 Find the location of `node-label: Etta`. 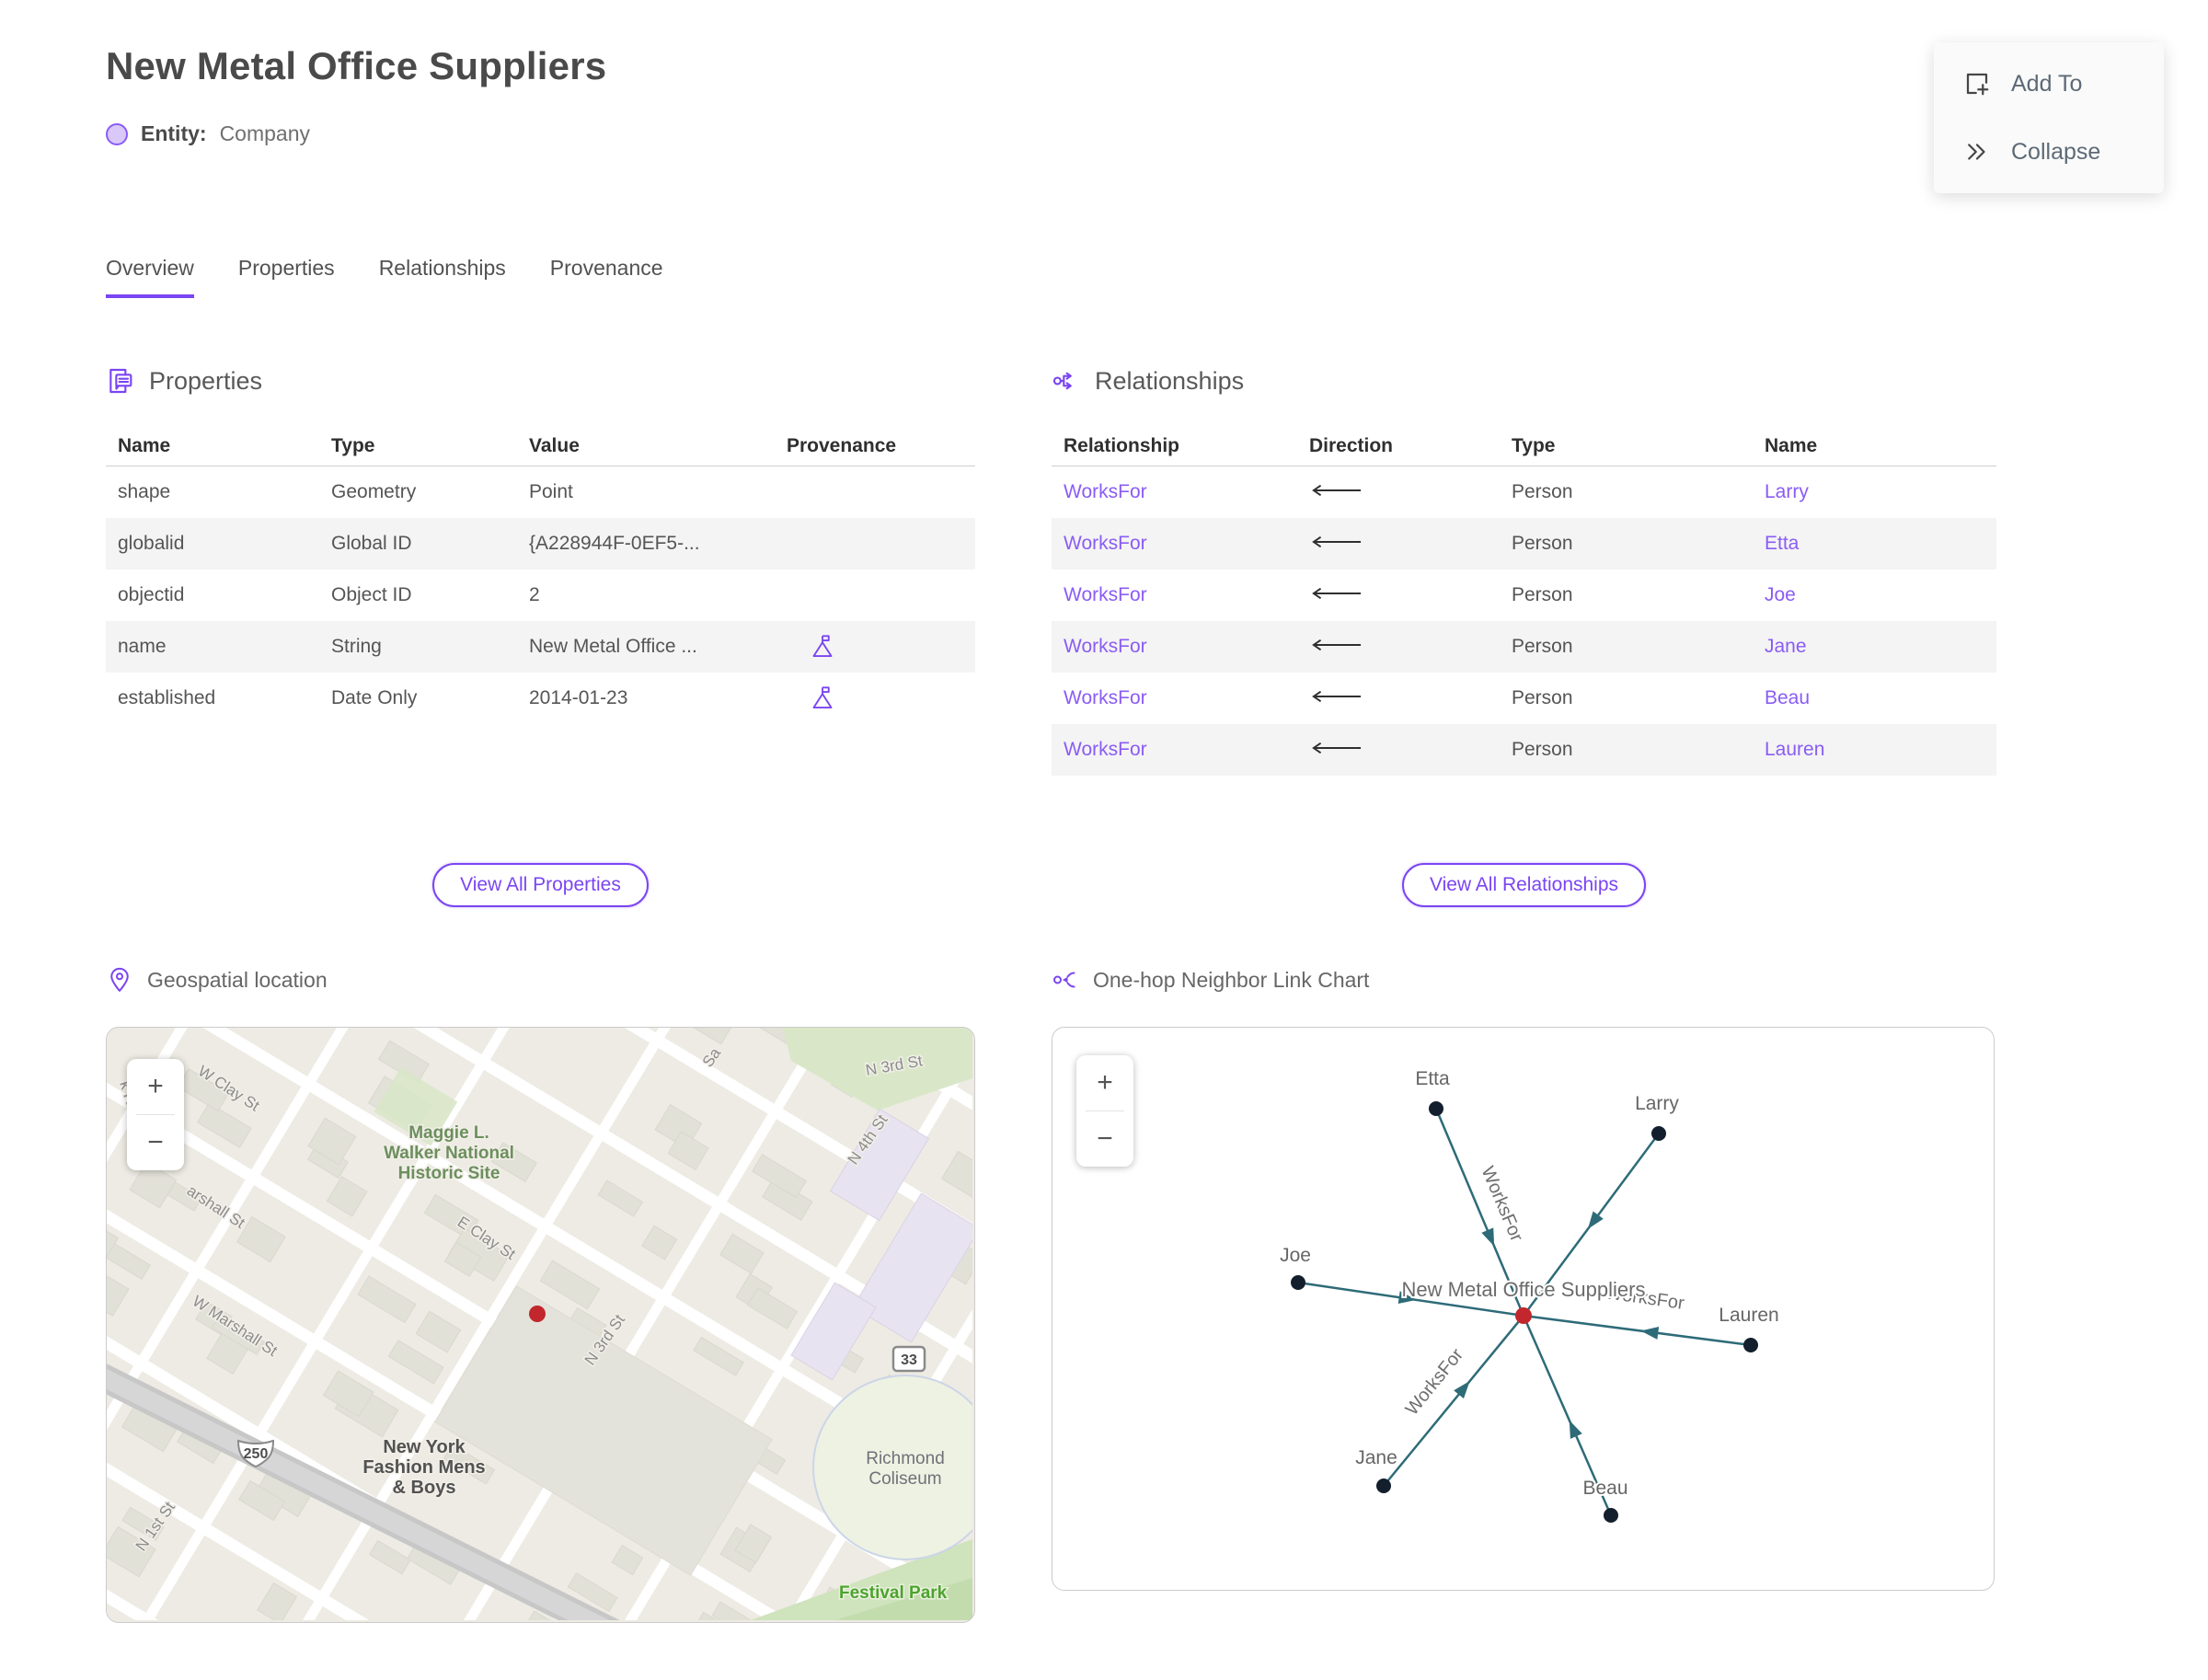

node-label: Etta is located at coordinates (1432, 1078).